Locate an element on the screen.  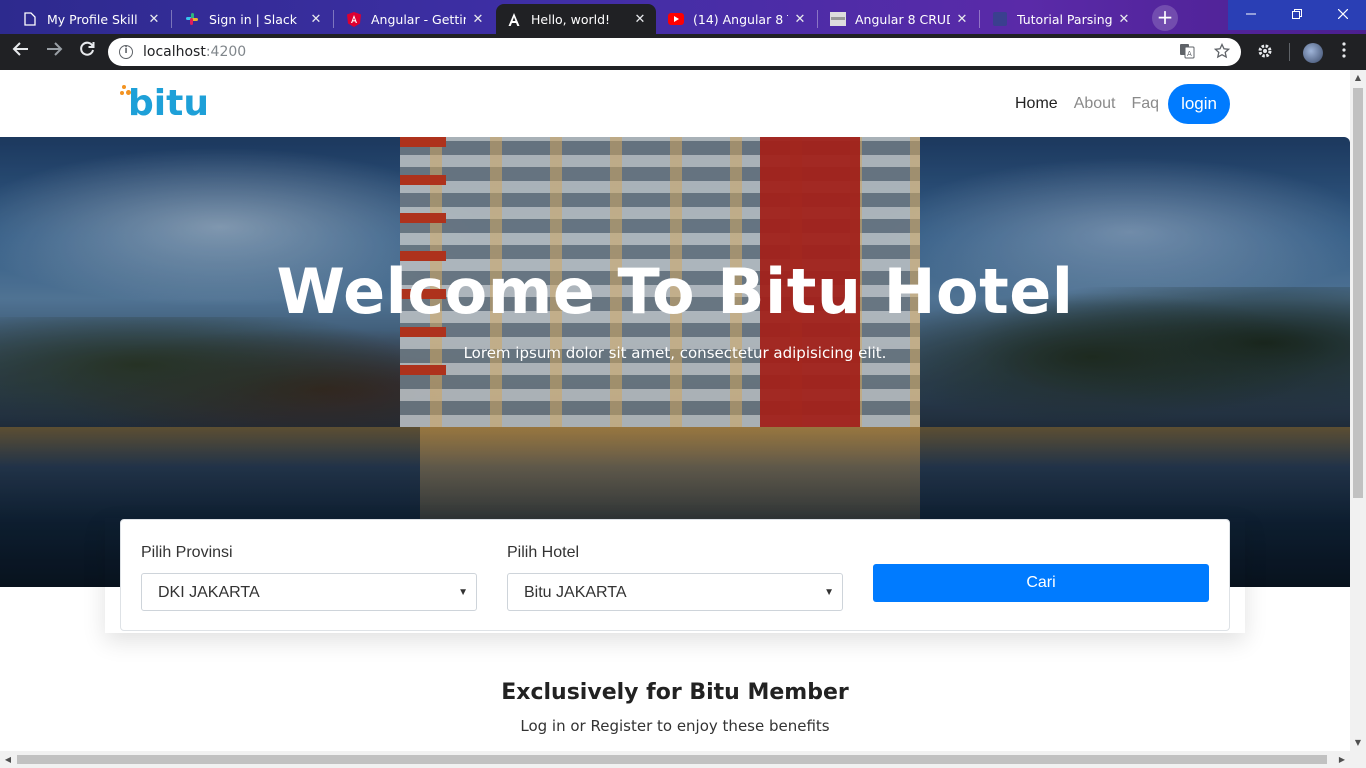
nav-about-link: About is located at coordinates (1095, 104).